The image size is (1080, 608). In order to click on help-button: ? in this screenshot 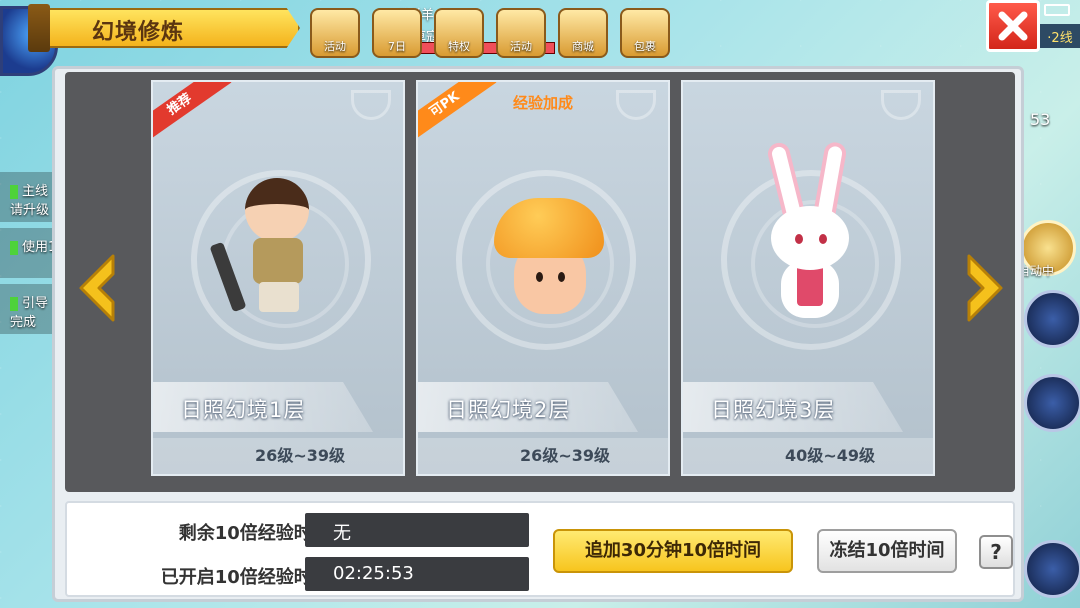, I will do `click(996, 552)`.